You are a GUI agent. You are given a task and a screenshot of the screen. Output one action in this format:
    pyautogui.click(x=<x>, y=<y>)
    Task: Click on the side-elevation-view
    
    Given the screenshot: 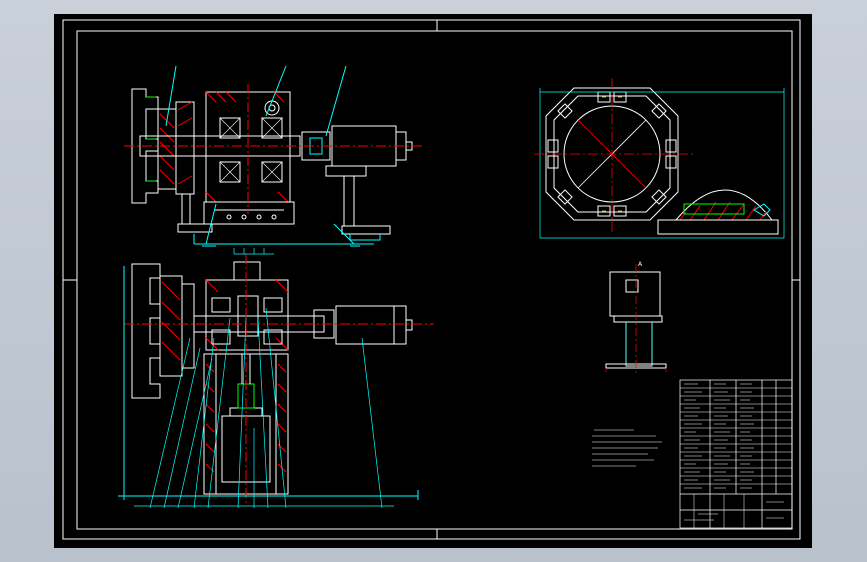 What is the action you would take?
    pyautogui.click(x=636, y=319)
    